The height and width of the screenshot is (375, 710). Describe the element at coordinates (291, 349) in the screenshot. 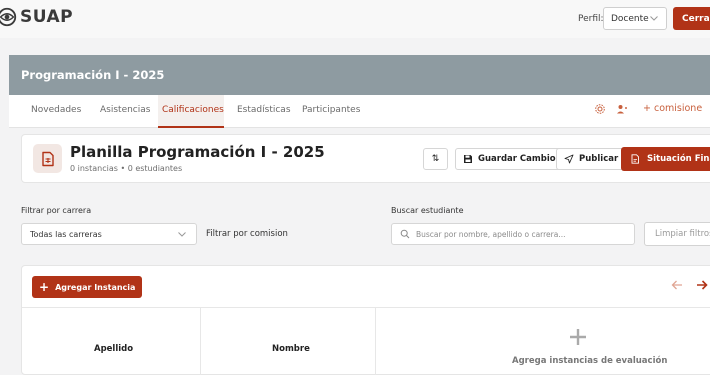

I see `column-header-nombre: Nombre` at that location.